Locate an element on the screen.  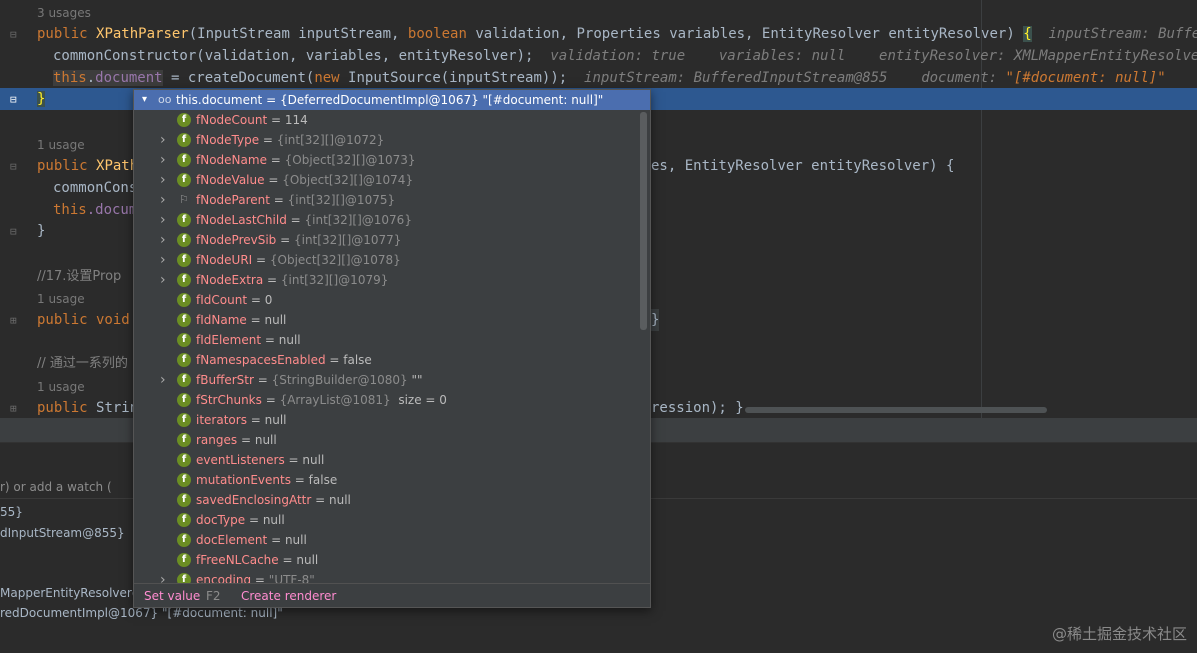
folded-code-tail: } is located at coordinates (655, 320).